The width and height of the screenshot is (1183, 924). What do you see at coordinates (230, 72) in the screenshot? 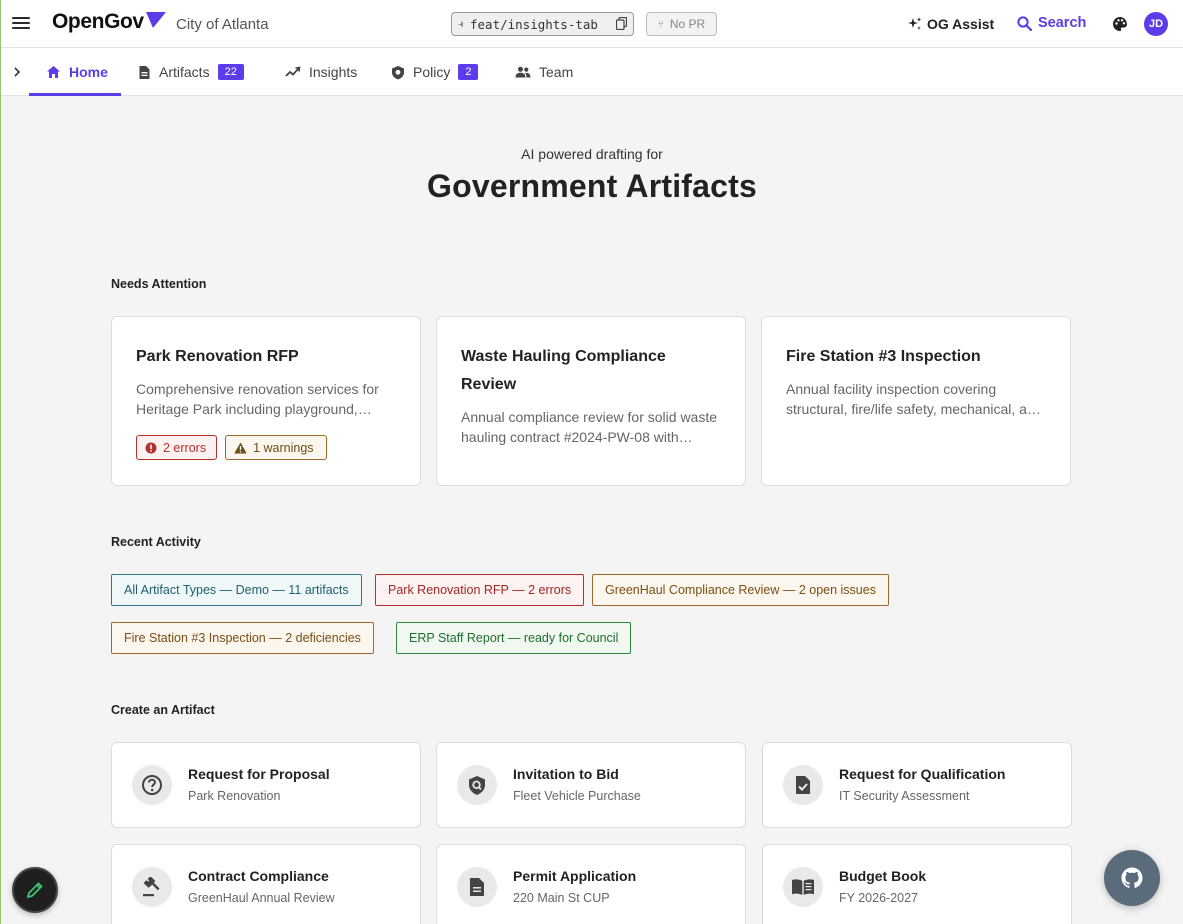
I see `artifacts-count-badge: 22` at bounding box center [230, 72].